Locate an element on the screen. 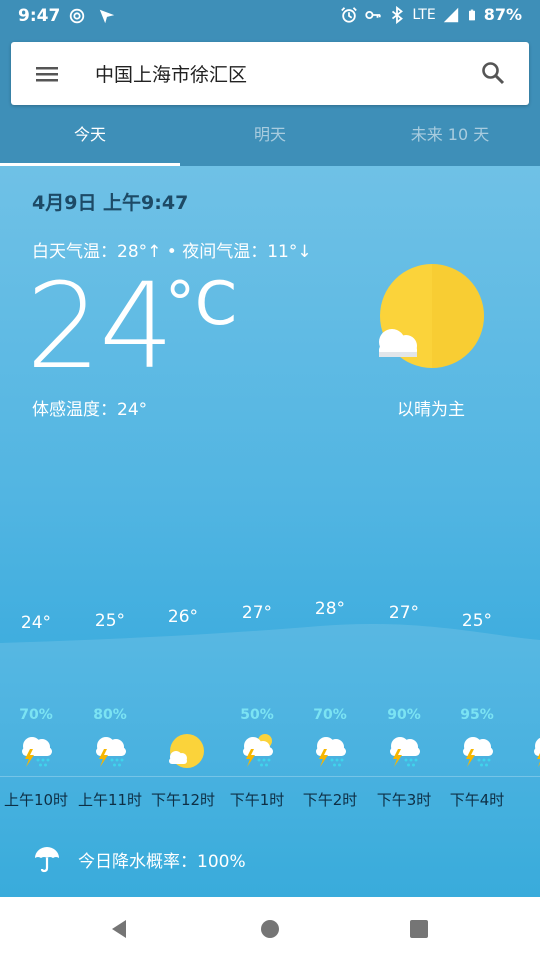 The width and height of the screenshot is (540, 960). tab-today-label: 今天 is located at coordinates (89, 134).